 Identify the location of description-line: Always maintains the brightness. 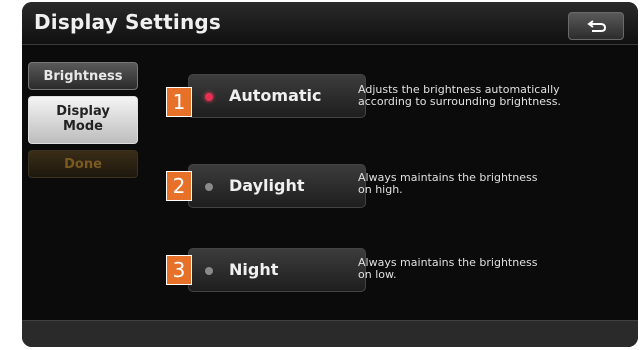
(448, 262).